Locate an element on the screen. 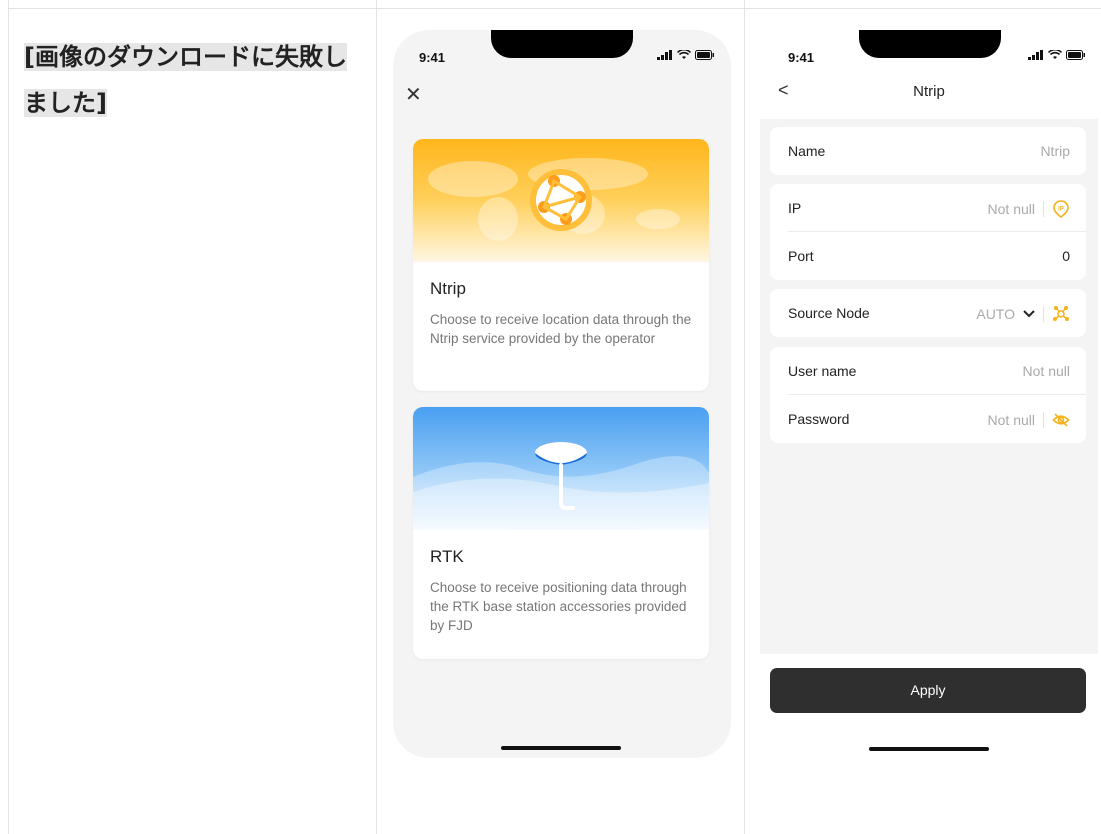 The image size is (1101, 834). ip-value: Not null is located at coordinates (1011, 209).